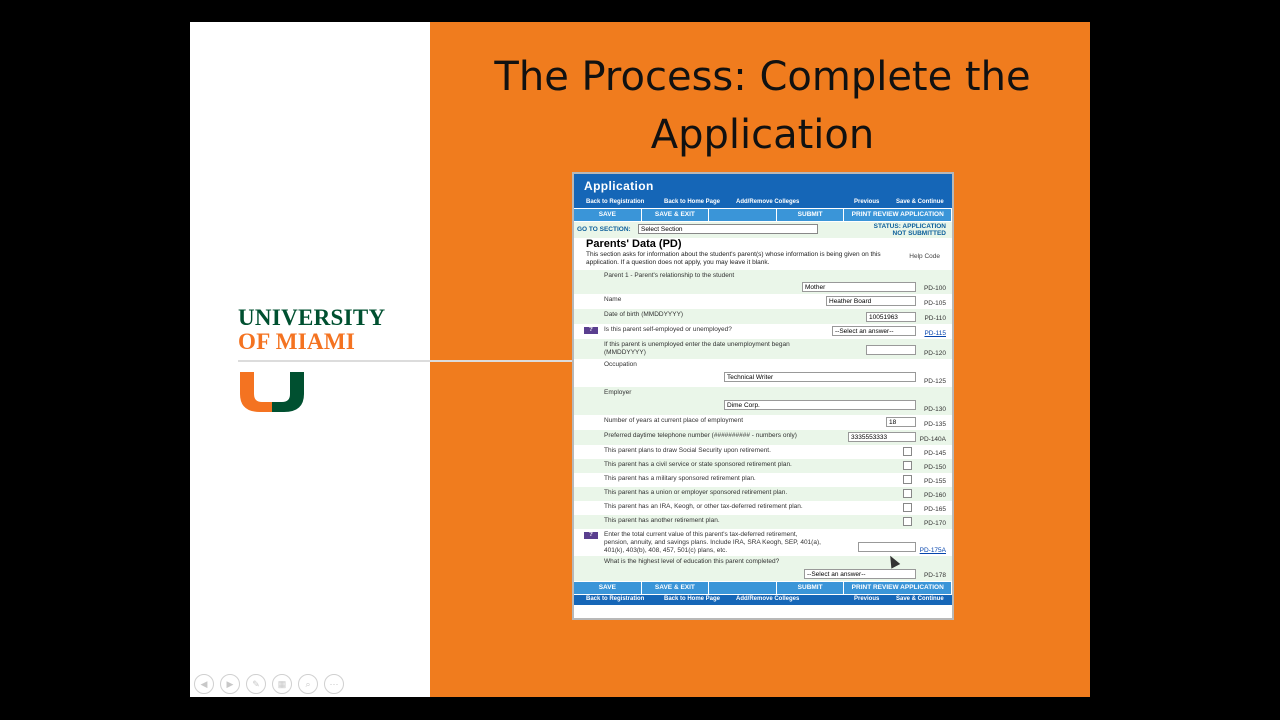  What do you see at coordinates (920, 202) in the screenshot?
I see `link-save-continue: Save & Continue` at bounding box center [920, 202].